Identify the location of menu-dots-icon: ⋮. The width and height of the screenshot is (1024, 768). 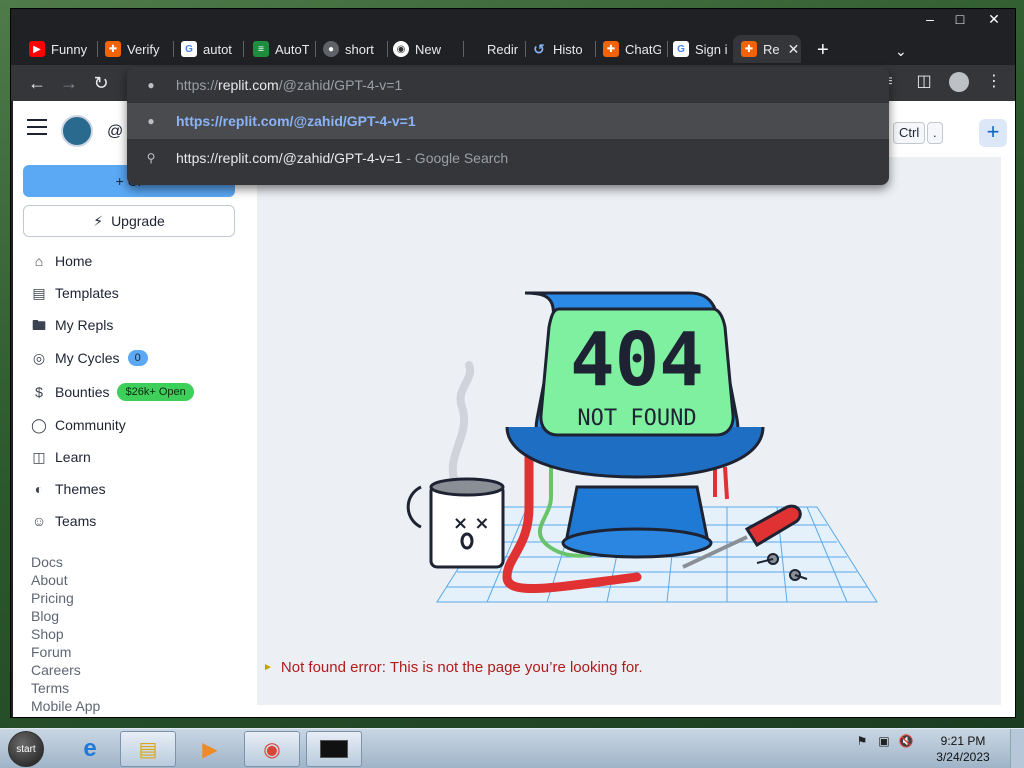
(994, 82).